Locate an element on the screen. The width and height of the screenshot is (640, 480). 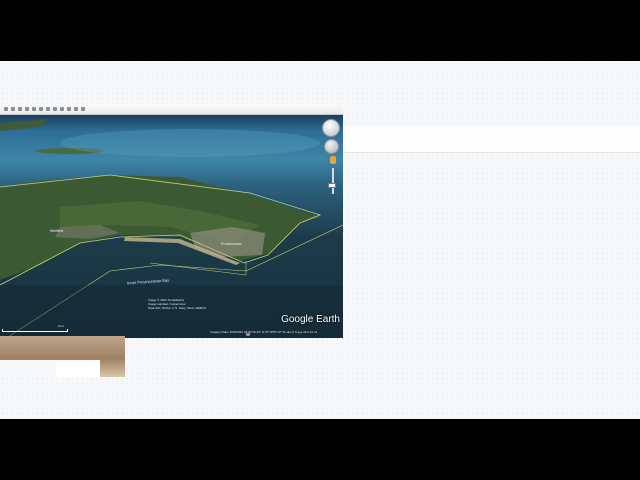
zoom-knob is located at coordinates (332, 185).